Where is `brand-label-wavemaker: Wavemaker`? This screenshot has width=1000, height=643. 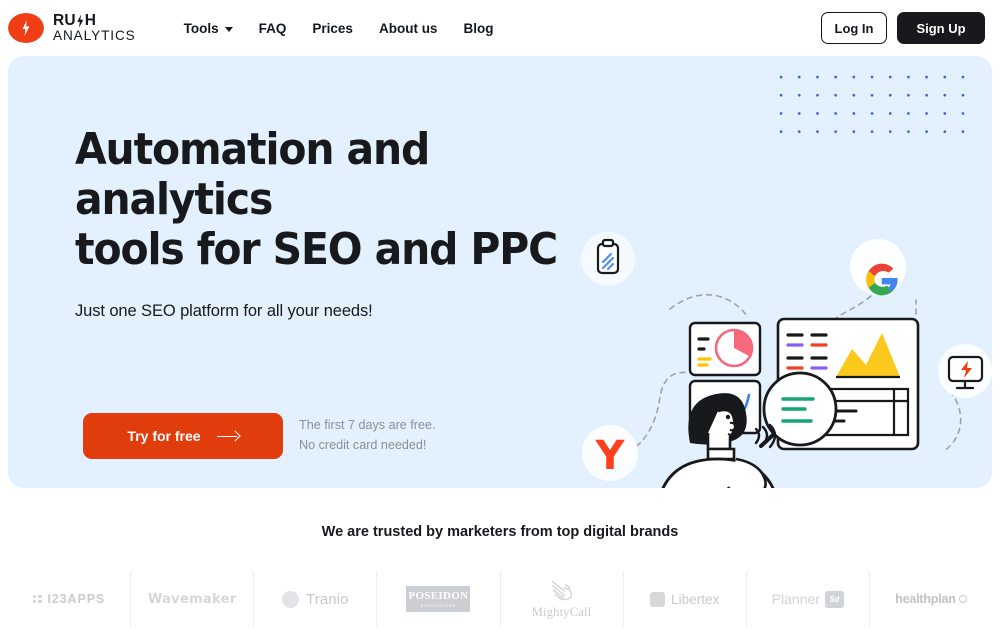
brand-label-wavemaker: Wavemaker is located at coordinates (192, 599).